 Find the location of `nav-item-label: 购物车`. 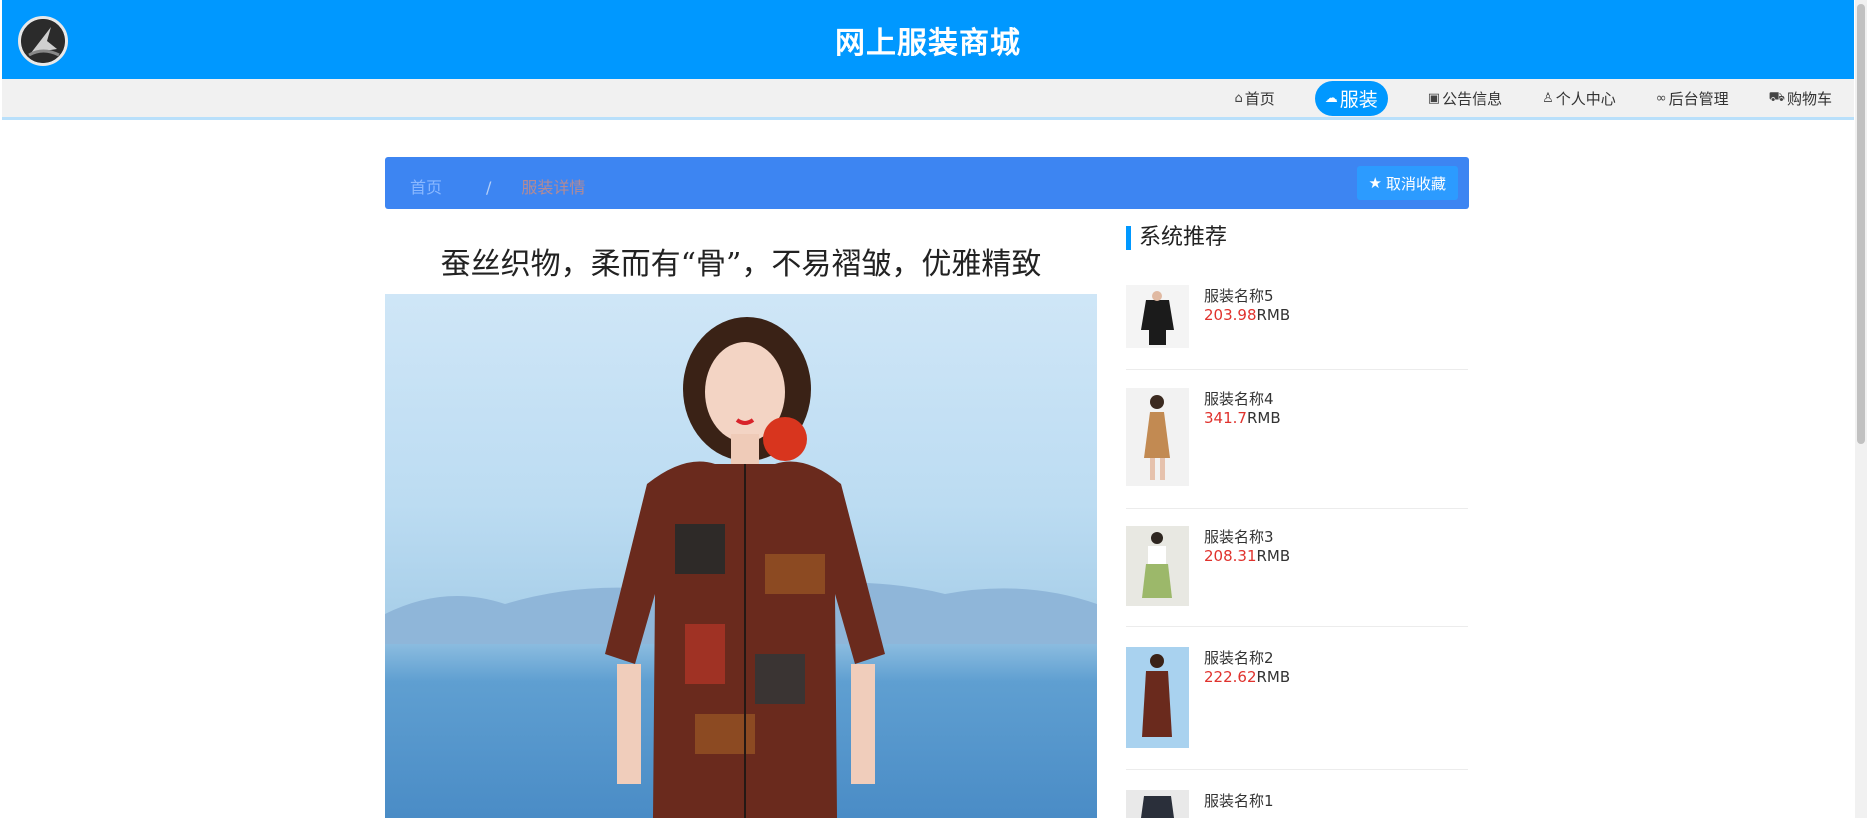

nav-item-label: 购物车 is located at coordinates (1809, 98).